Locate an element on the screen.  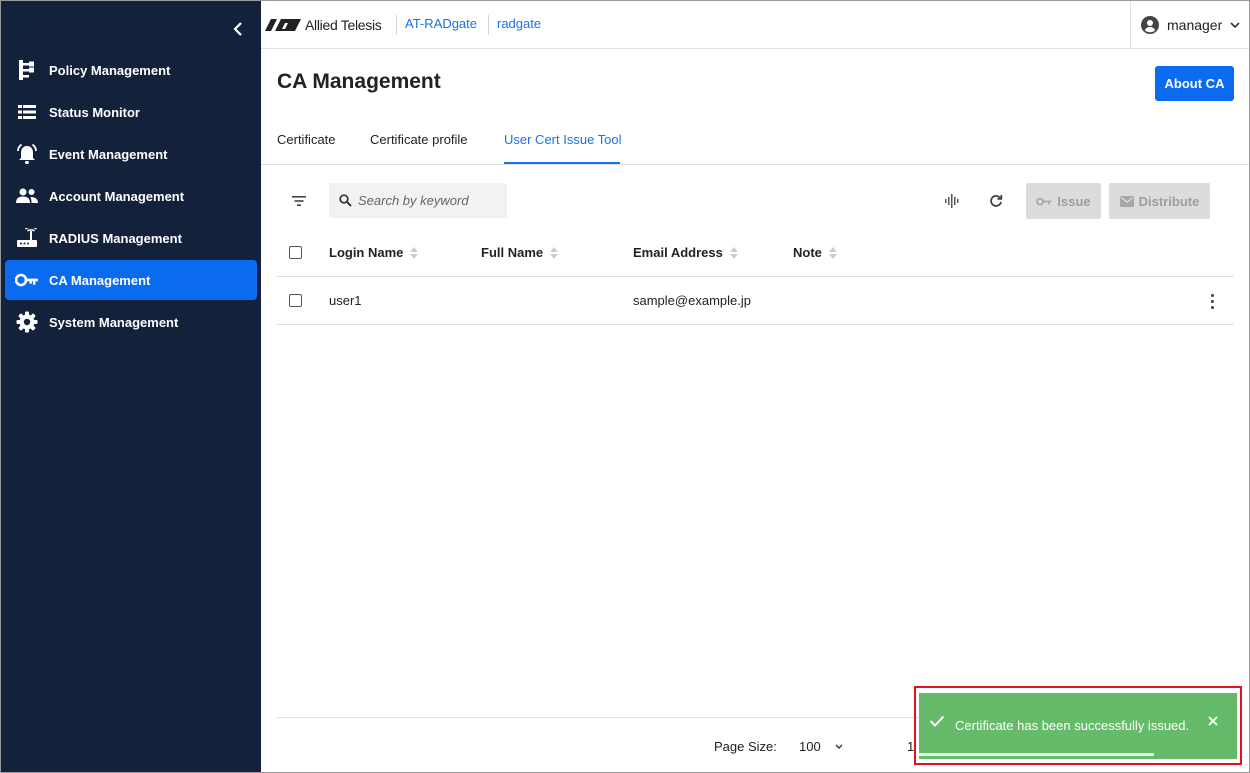
sidebar-item-label: Account Management is located at coordinates (117, 196).